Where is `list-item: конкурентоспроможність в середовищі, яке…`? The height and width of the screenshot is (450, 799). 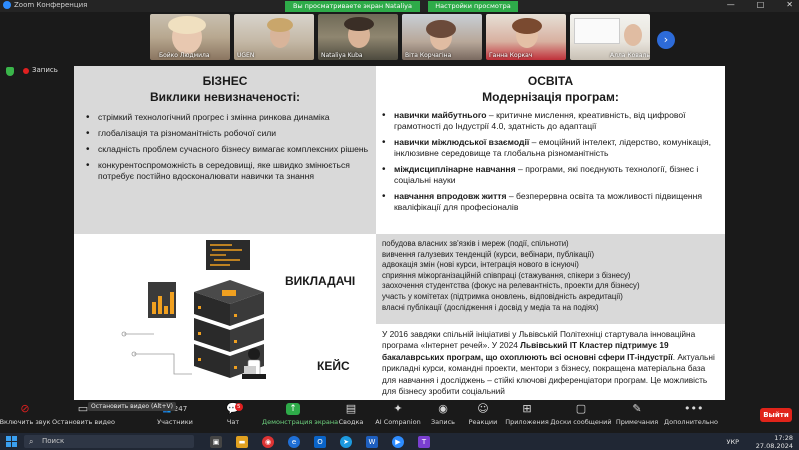 list-item: конкурентоспроможність в середовищі, яке… is located at coordinates (227, 171).